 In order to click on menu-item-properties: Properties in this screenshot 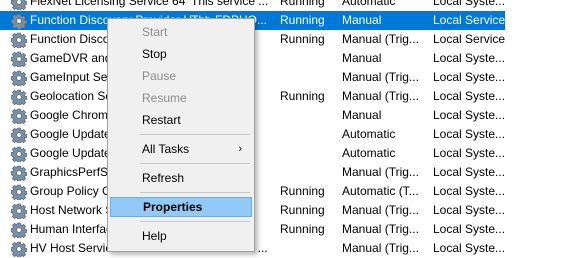, I will do `click(181, 207)`.